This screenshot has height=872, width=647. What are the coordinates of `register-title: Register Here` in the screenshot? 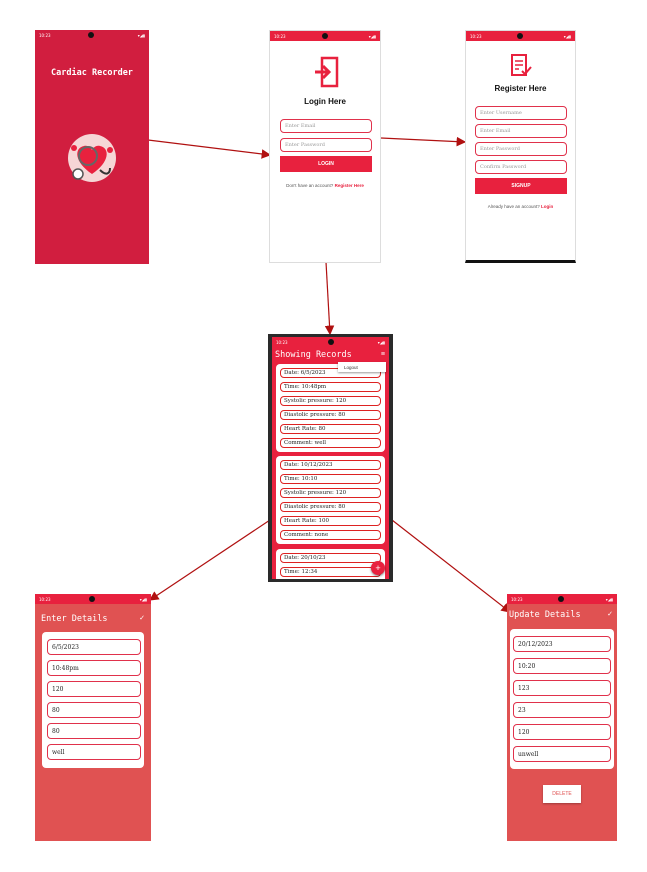 It's located at (520, 88).